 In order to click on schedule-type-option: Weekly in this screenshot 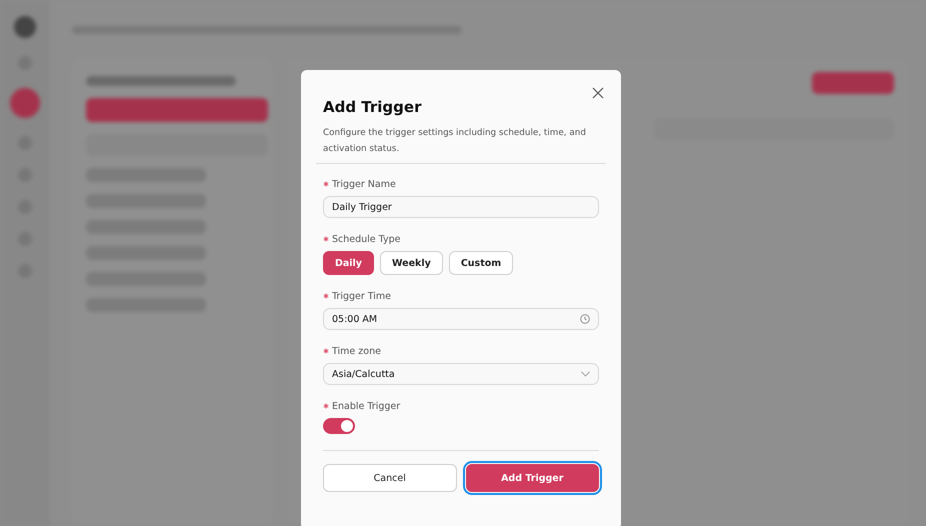, I will do `click(411, 263)`.